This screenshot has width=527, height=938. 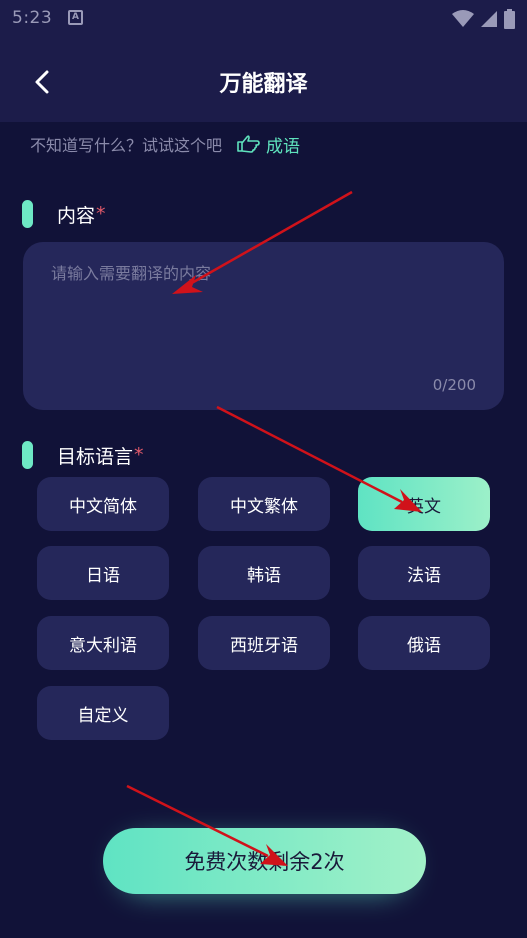 I want to click on language-option: 西班牙语, so click(x=264, y=643).